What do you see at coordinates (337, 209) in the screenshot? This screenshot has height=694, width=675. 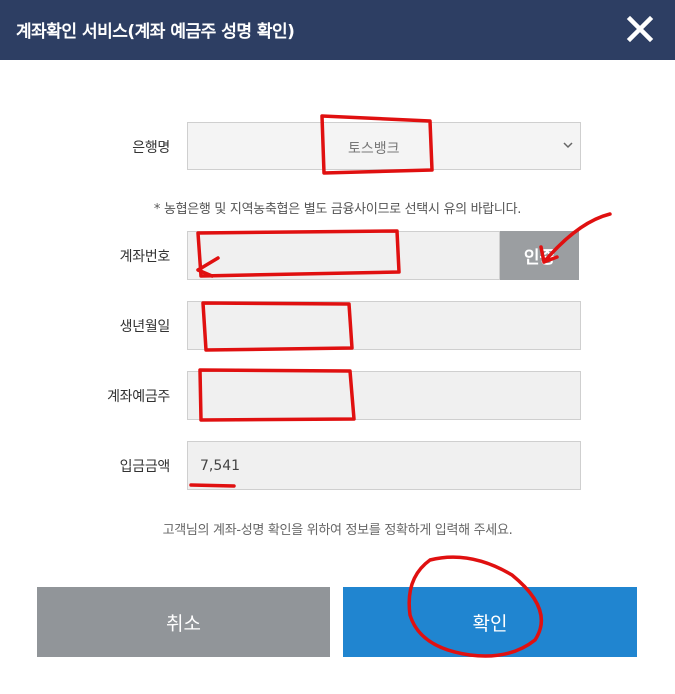 I see `bank-notice: * 농협은행 및 지역농축협은 별도 금융사이므로 선택시 유의 바랍니다.` at bounding box center [337, 209].